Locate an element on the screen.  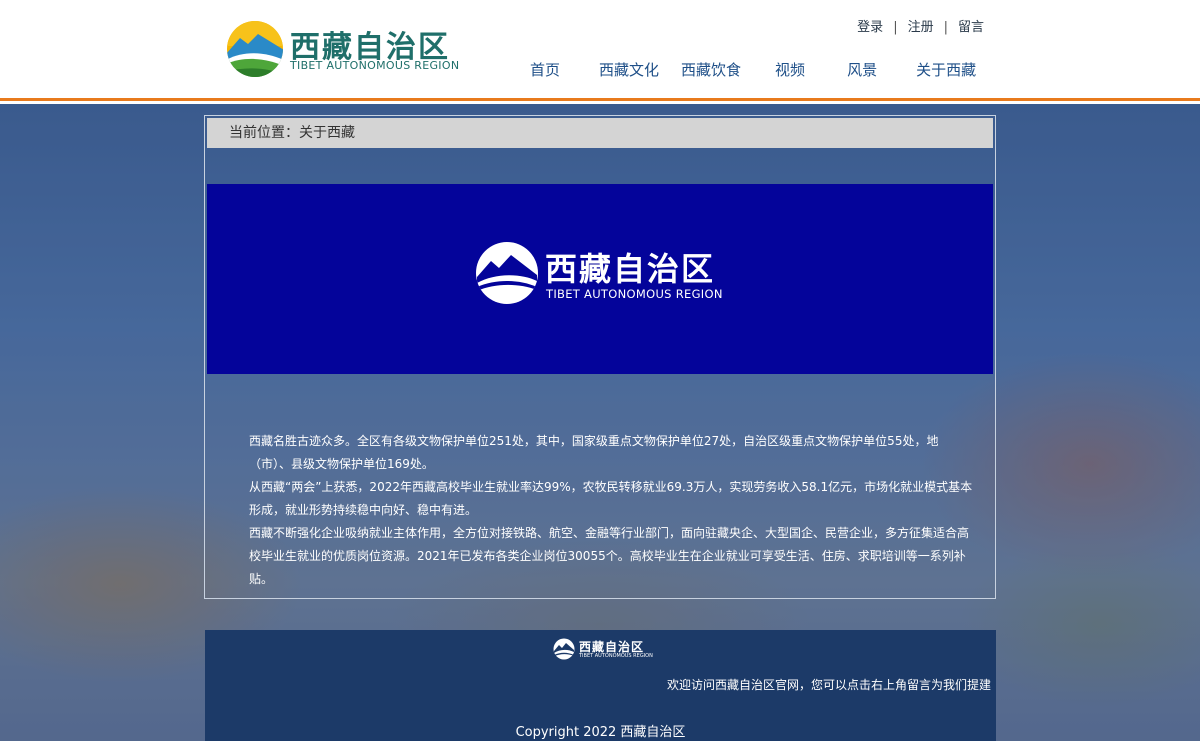
nav-item-about: 关于西藏 is located at coordinates (946, 69).